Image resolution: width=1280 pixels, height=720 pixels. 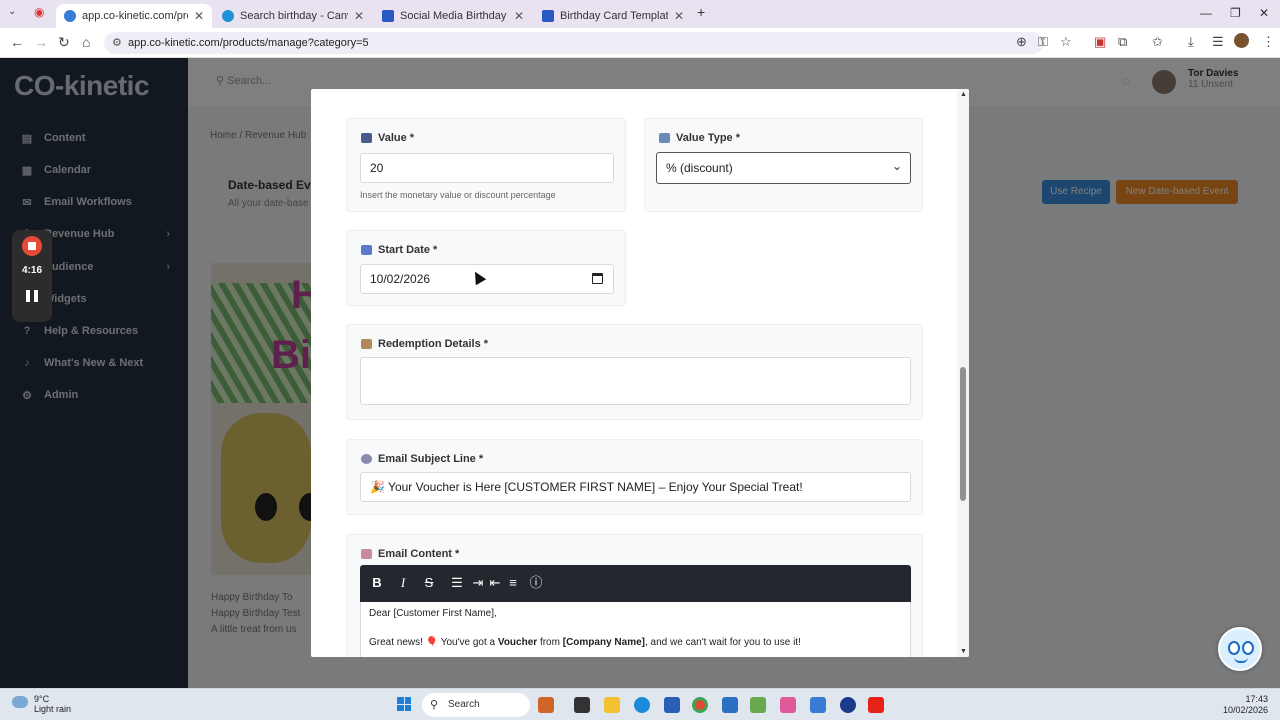 What do you see at coordinates (963, 94) in the screenshot?
I see `scroll-up-icon: ▲` at bounding box center [963, 94].